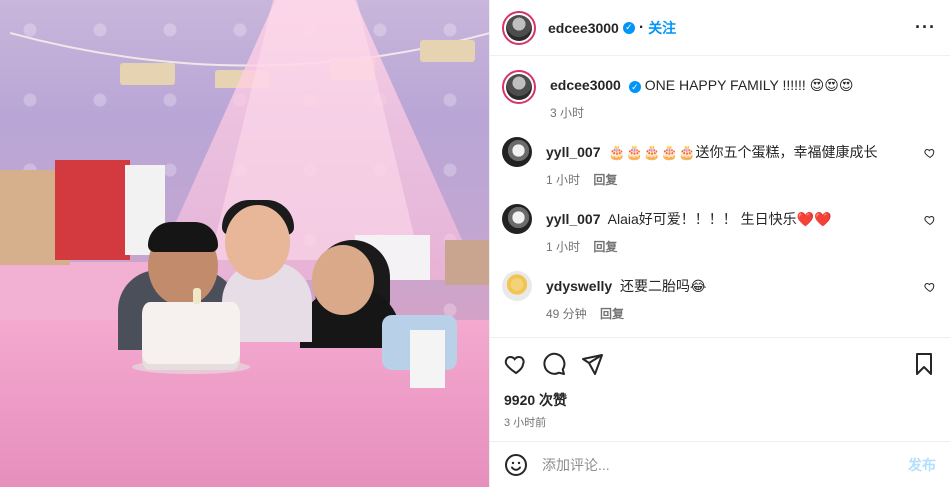 This screenshot has height=487, width=950. Describe the element at coordinates (922, 465) in the screenshot. I see `post-comment-button: 发布` at that location.